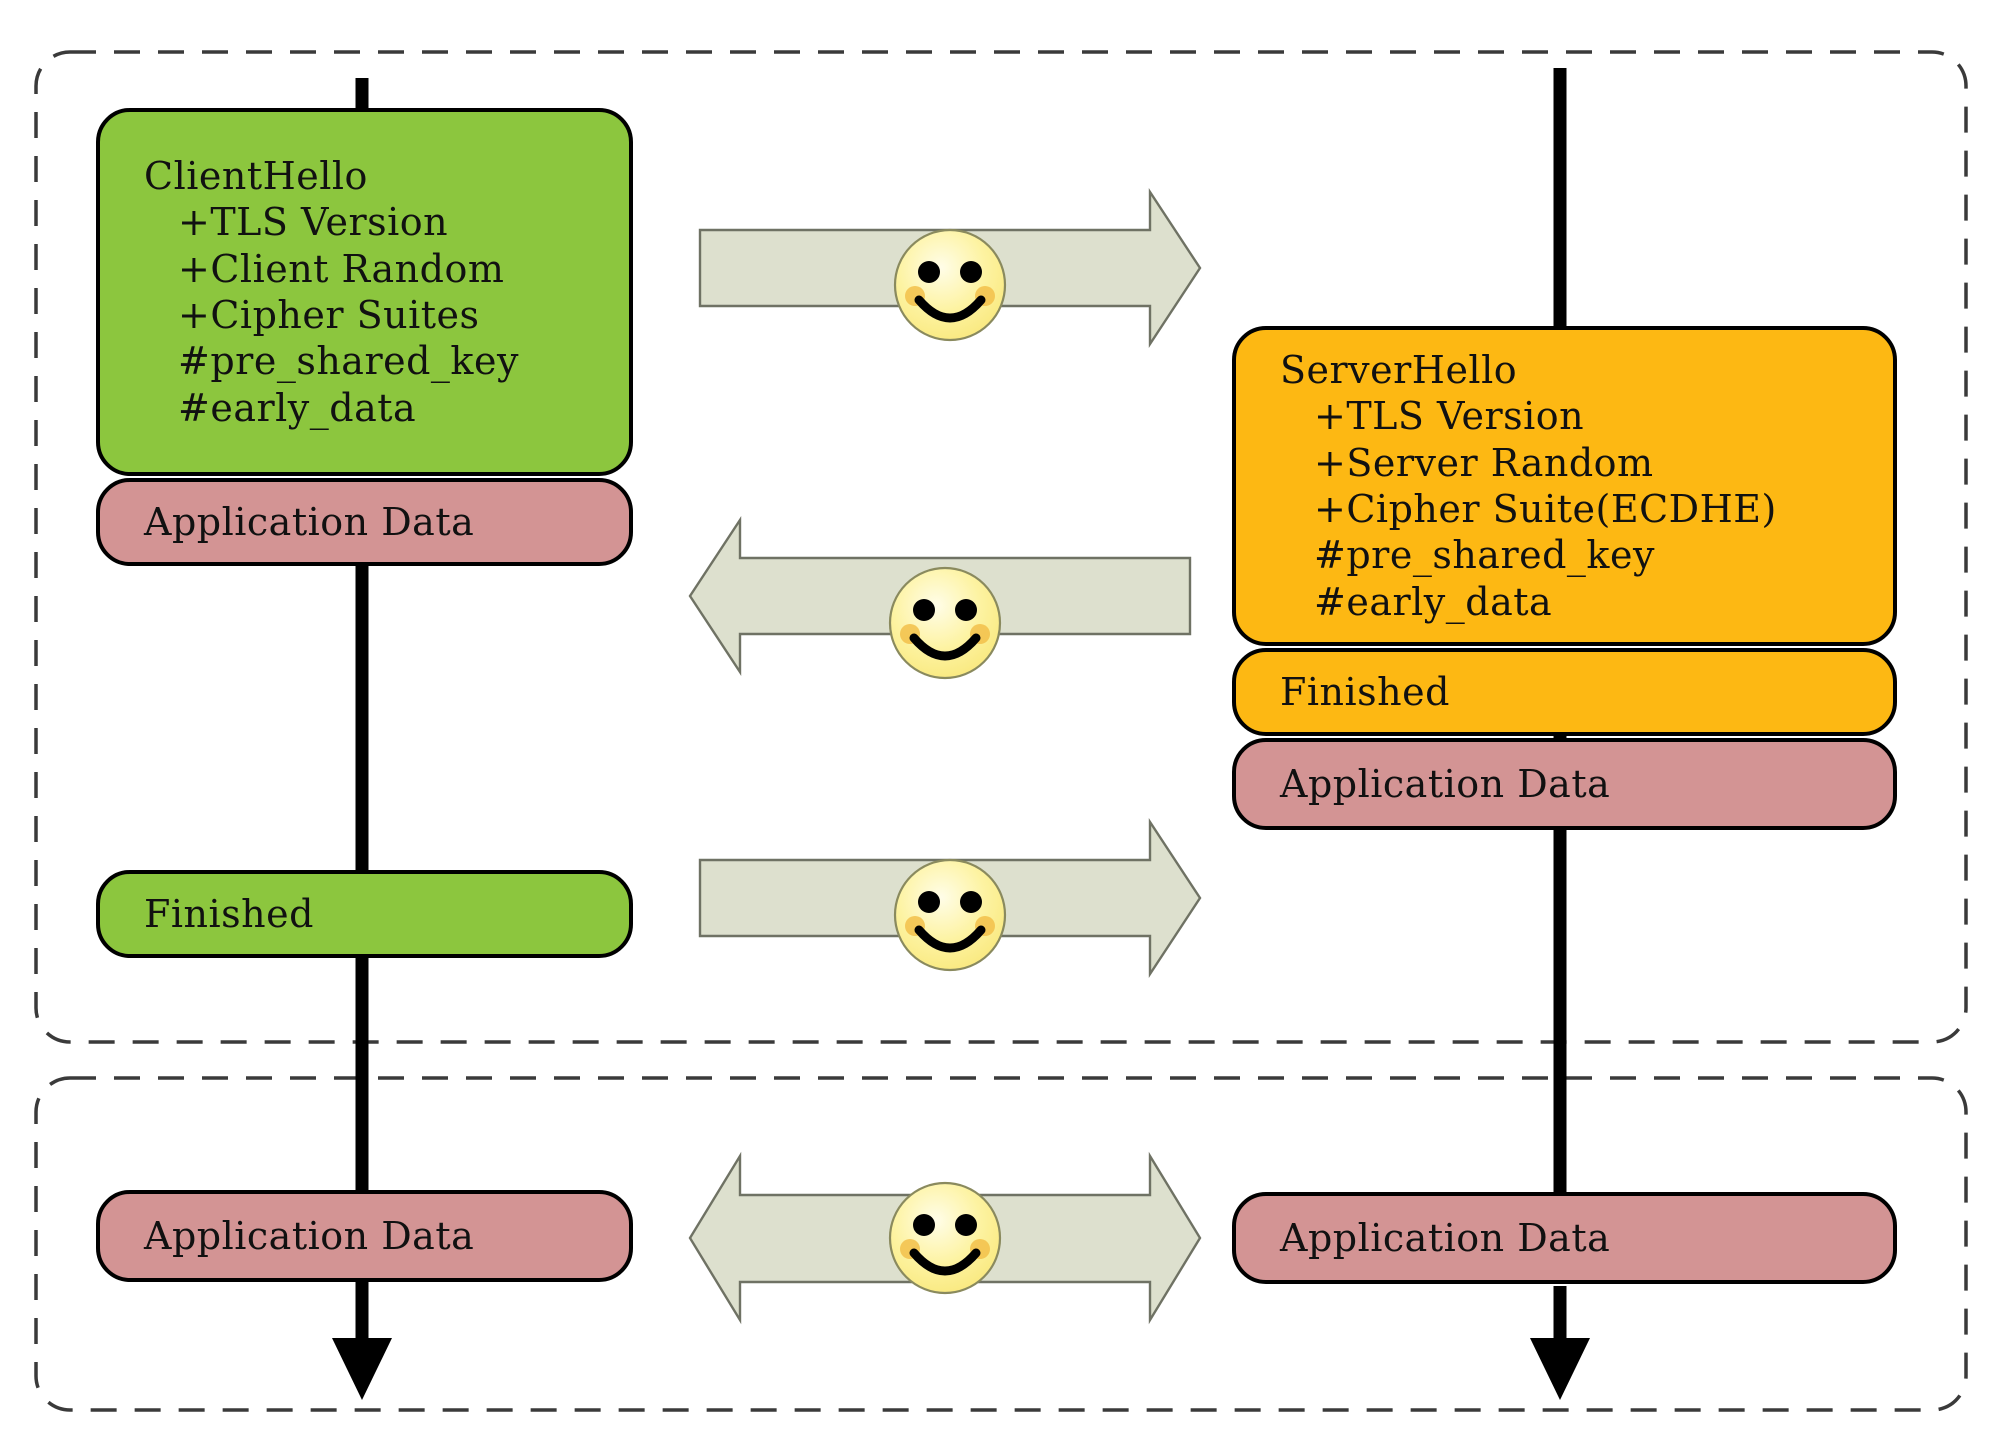  Describe the element at coordinates (1560, 1369) in the screenshot. I see `server-lifeline-arrowhead` at that location.